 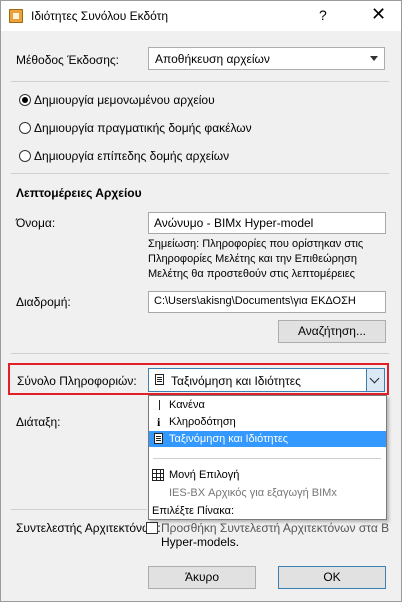 I want to click on info-set-label: Σύνολο Πληροφοριών:, so click(x=77, y=381).